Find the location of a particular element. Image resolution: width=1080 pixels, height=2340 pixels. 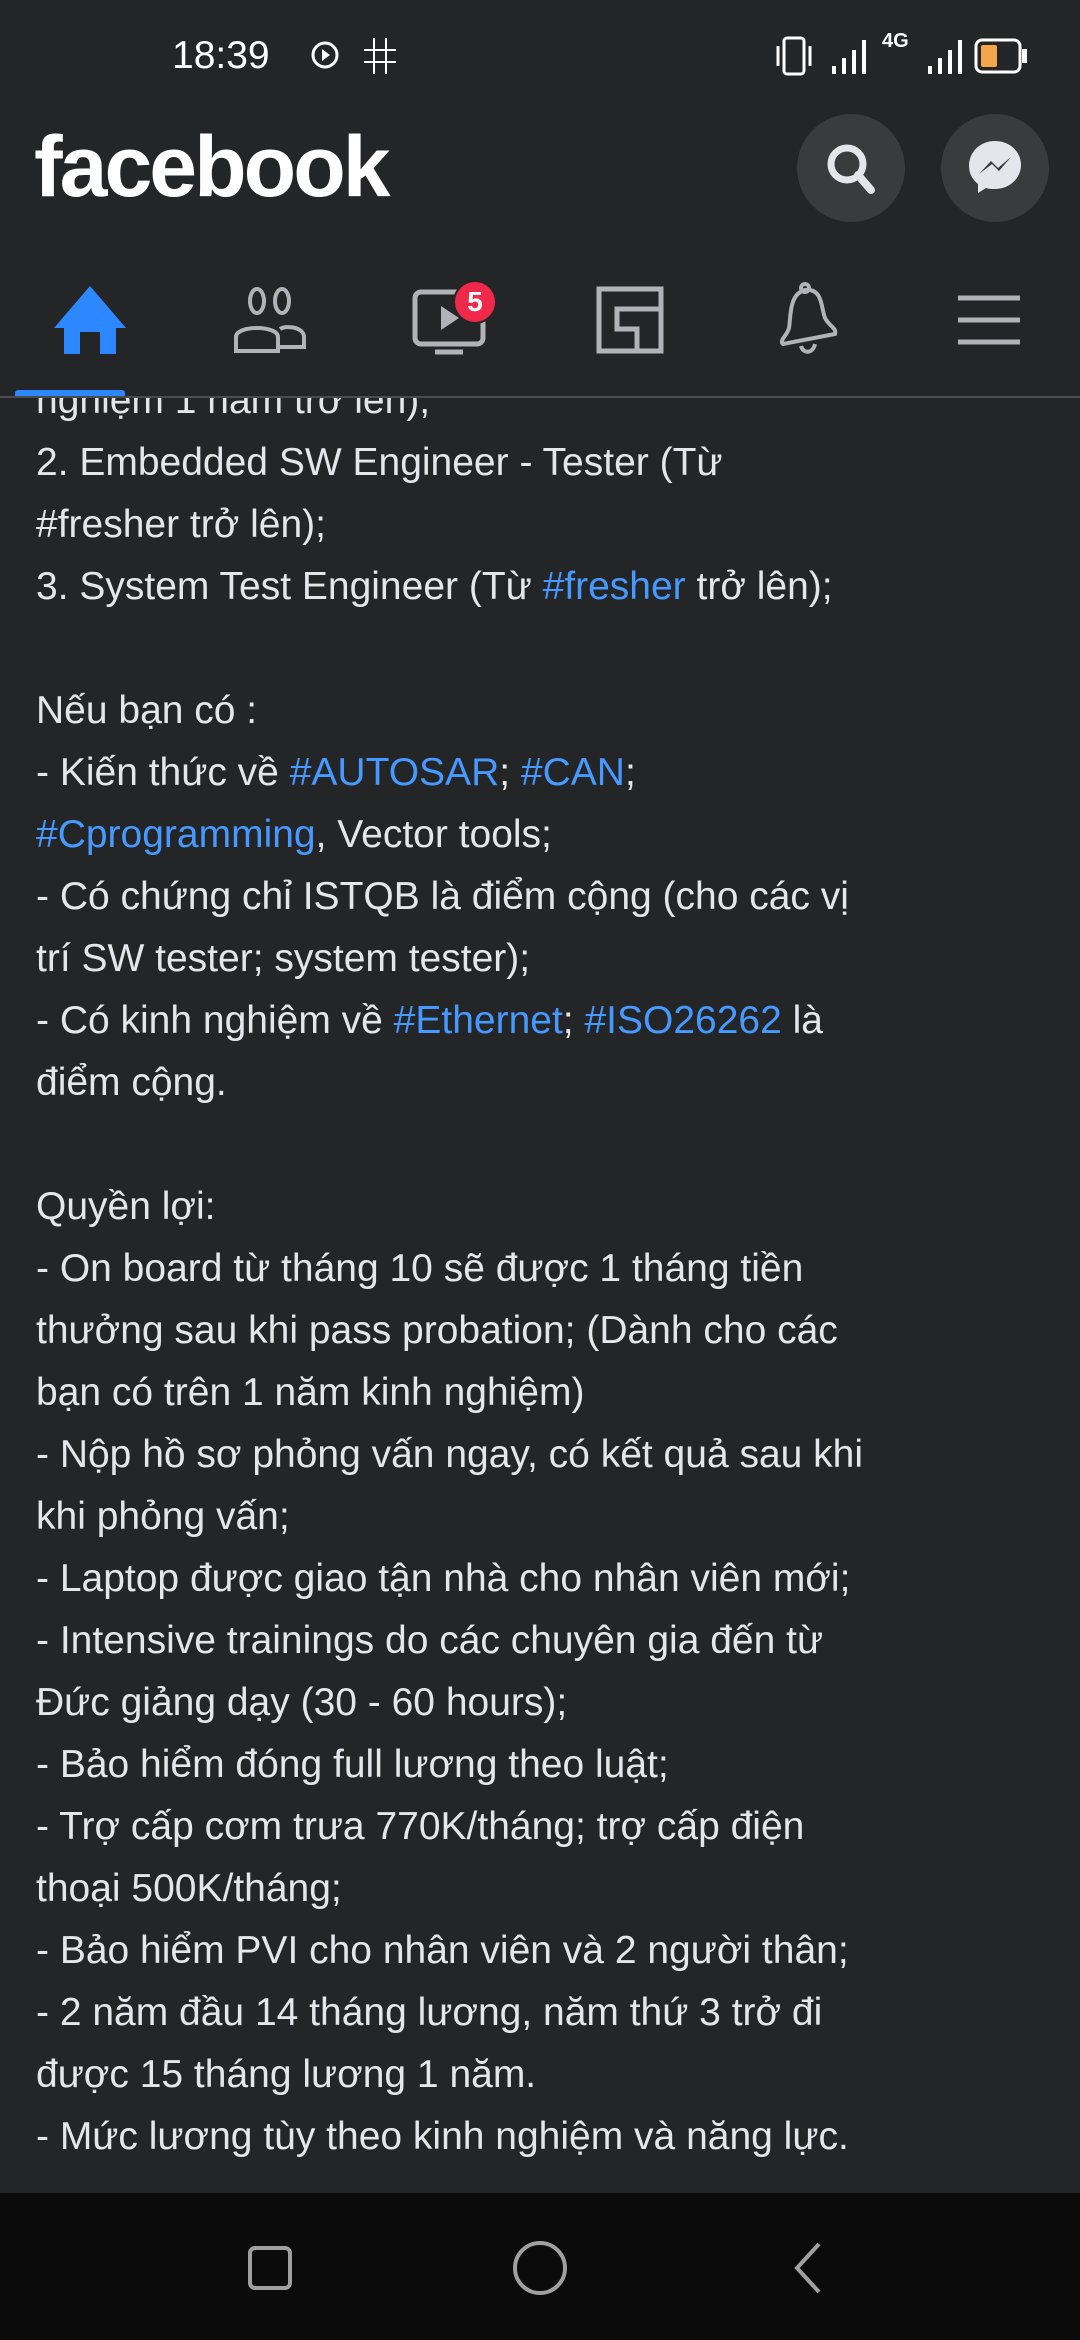

hashtag-link: #Ethernet is located at coordinates (478, 1020).